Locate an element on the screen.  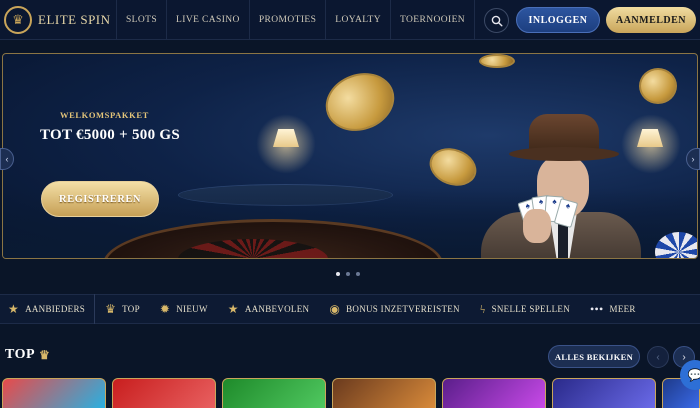
hero-subtitle: Welkomspakket is located at coordinates (104, 115).